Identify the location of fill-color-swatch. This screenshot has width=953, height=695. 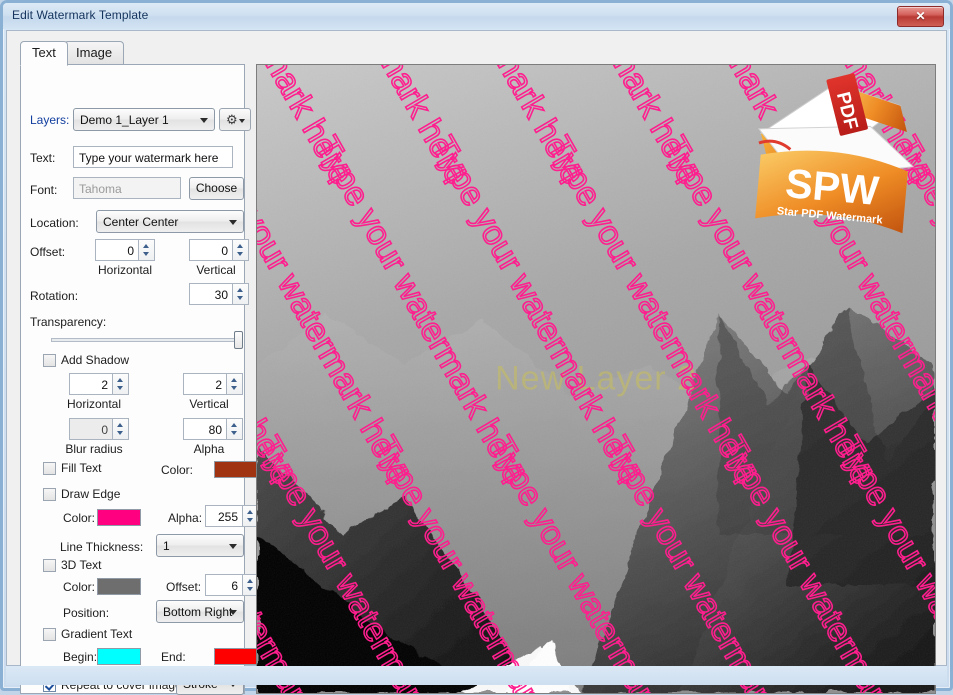
(236, 469).